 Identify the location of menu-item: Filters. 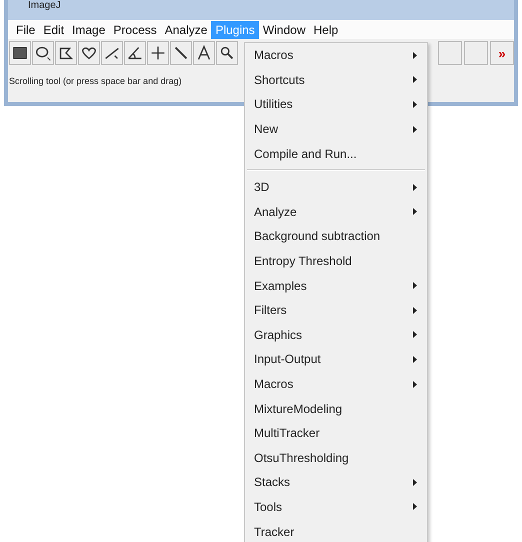
(270, 310).